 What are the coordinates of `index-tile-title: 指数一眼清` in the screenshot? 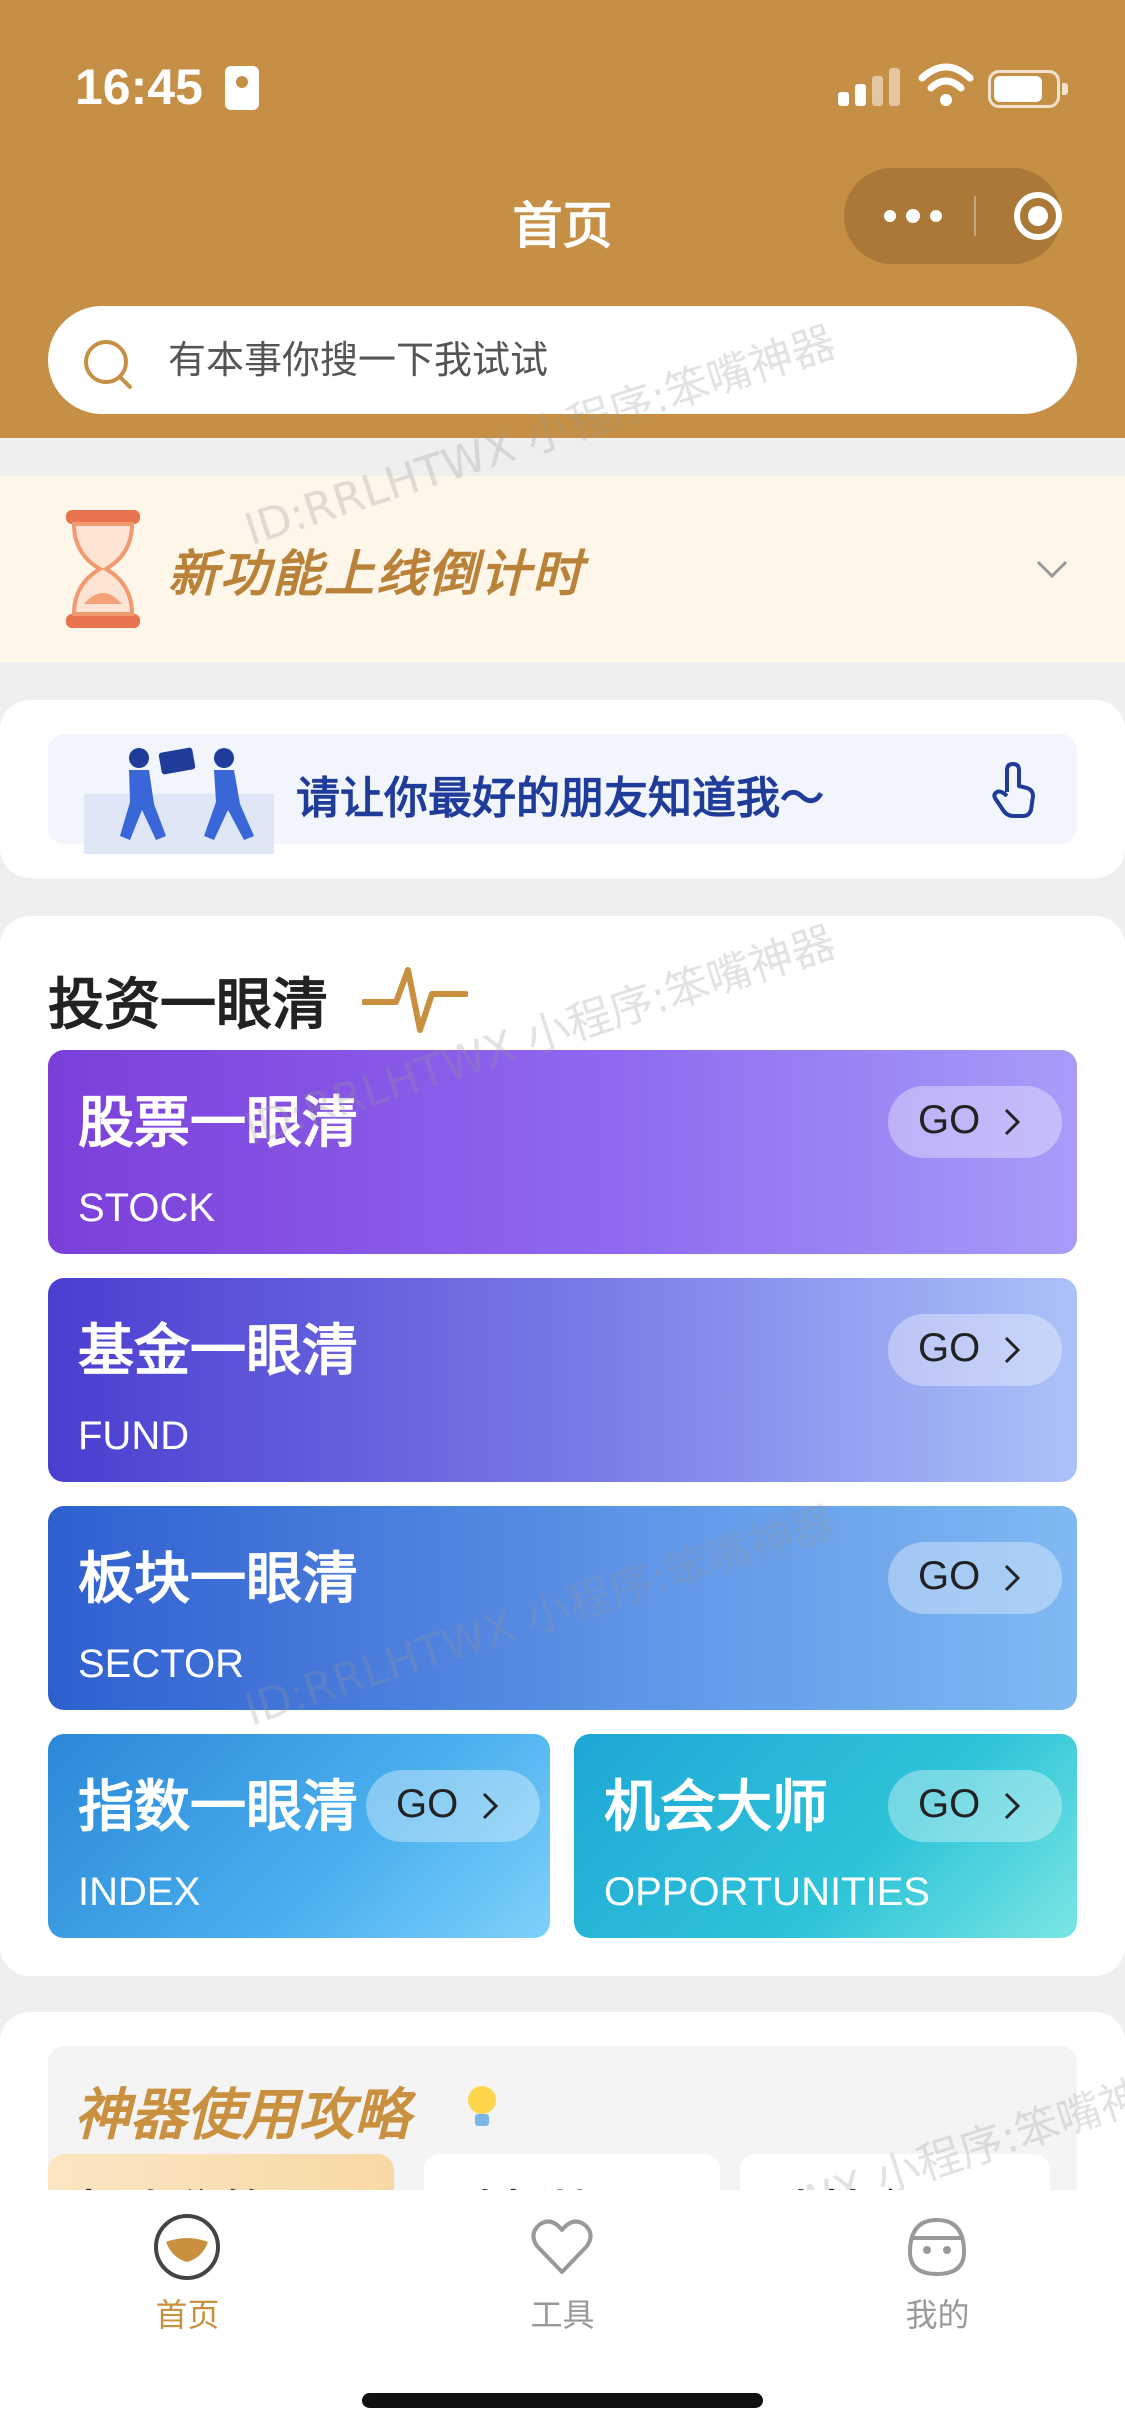 It's located at (218, 1807).